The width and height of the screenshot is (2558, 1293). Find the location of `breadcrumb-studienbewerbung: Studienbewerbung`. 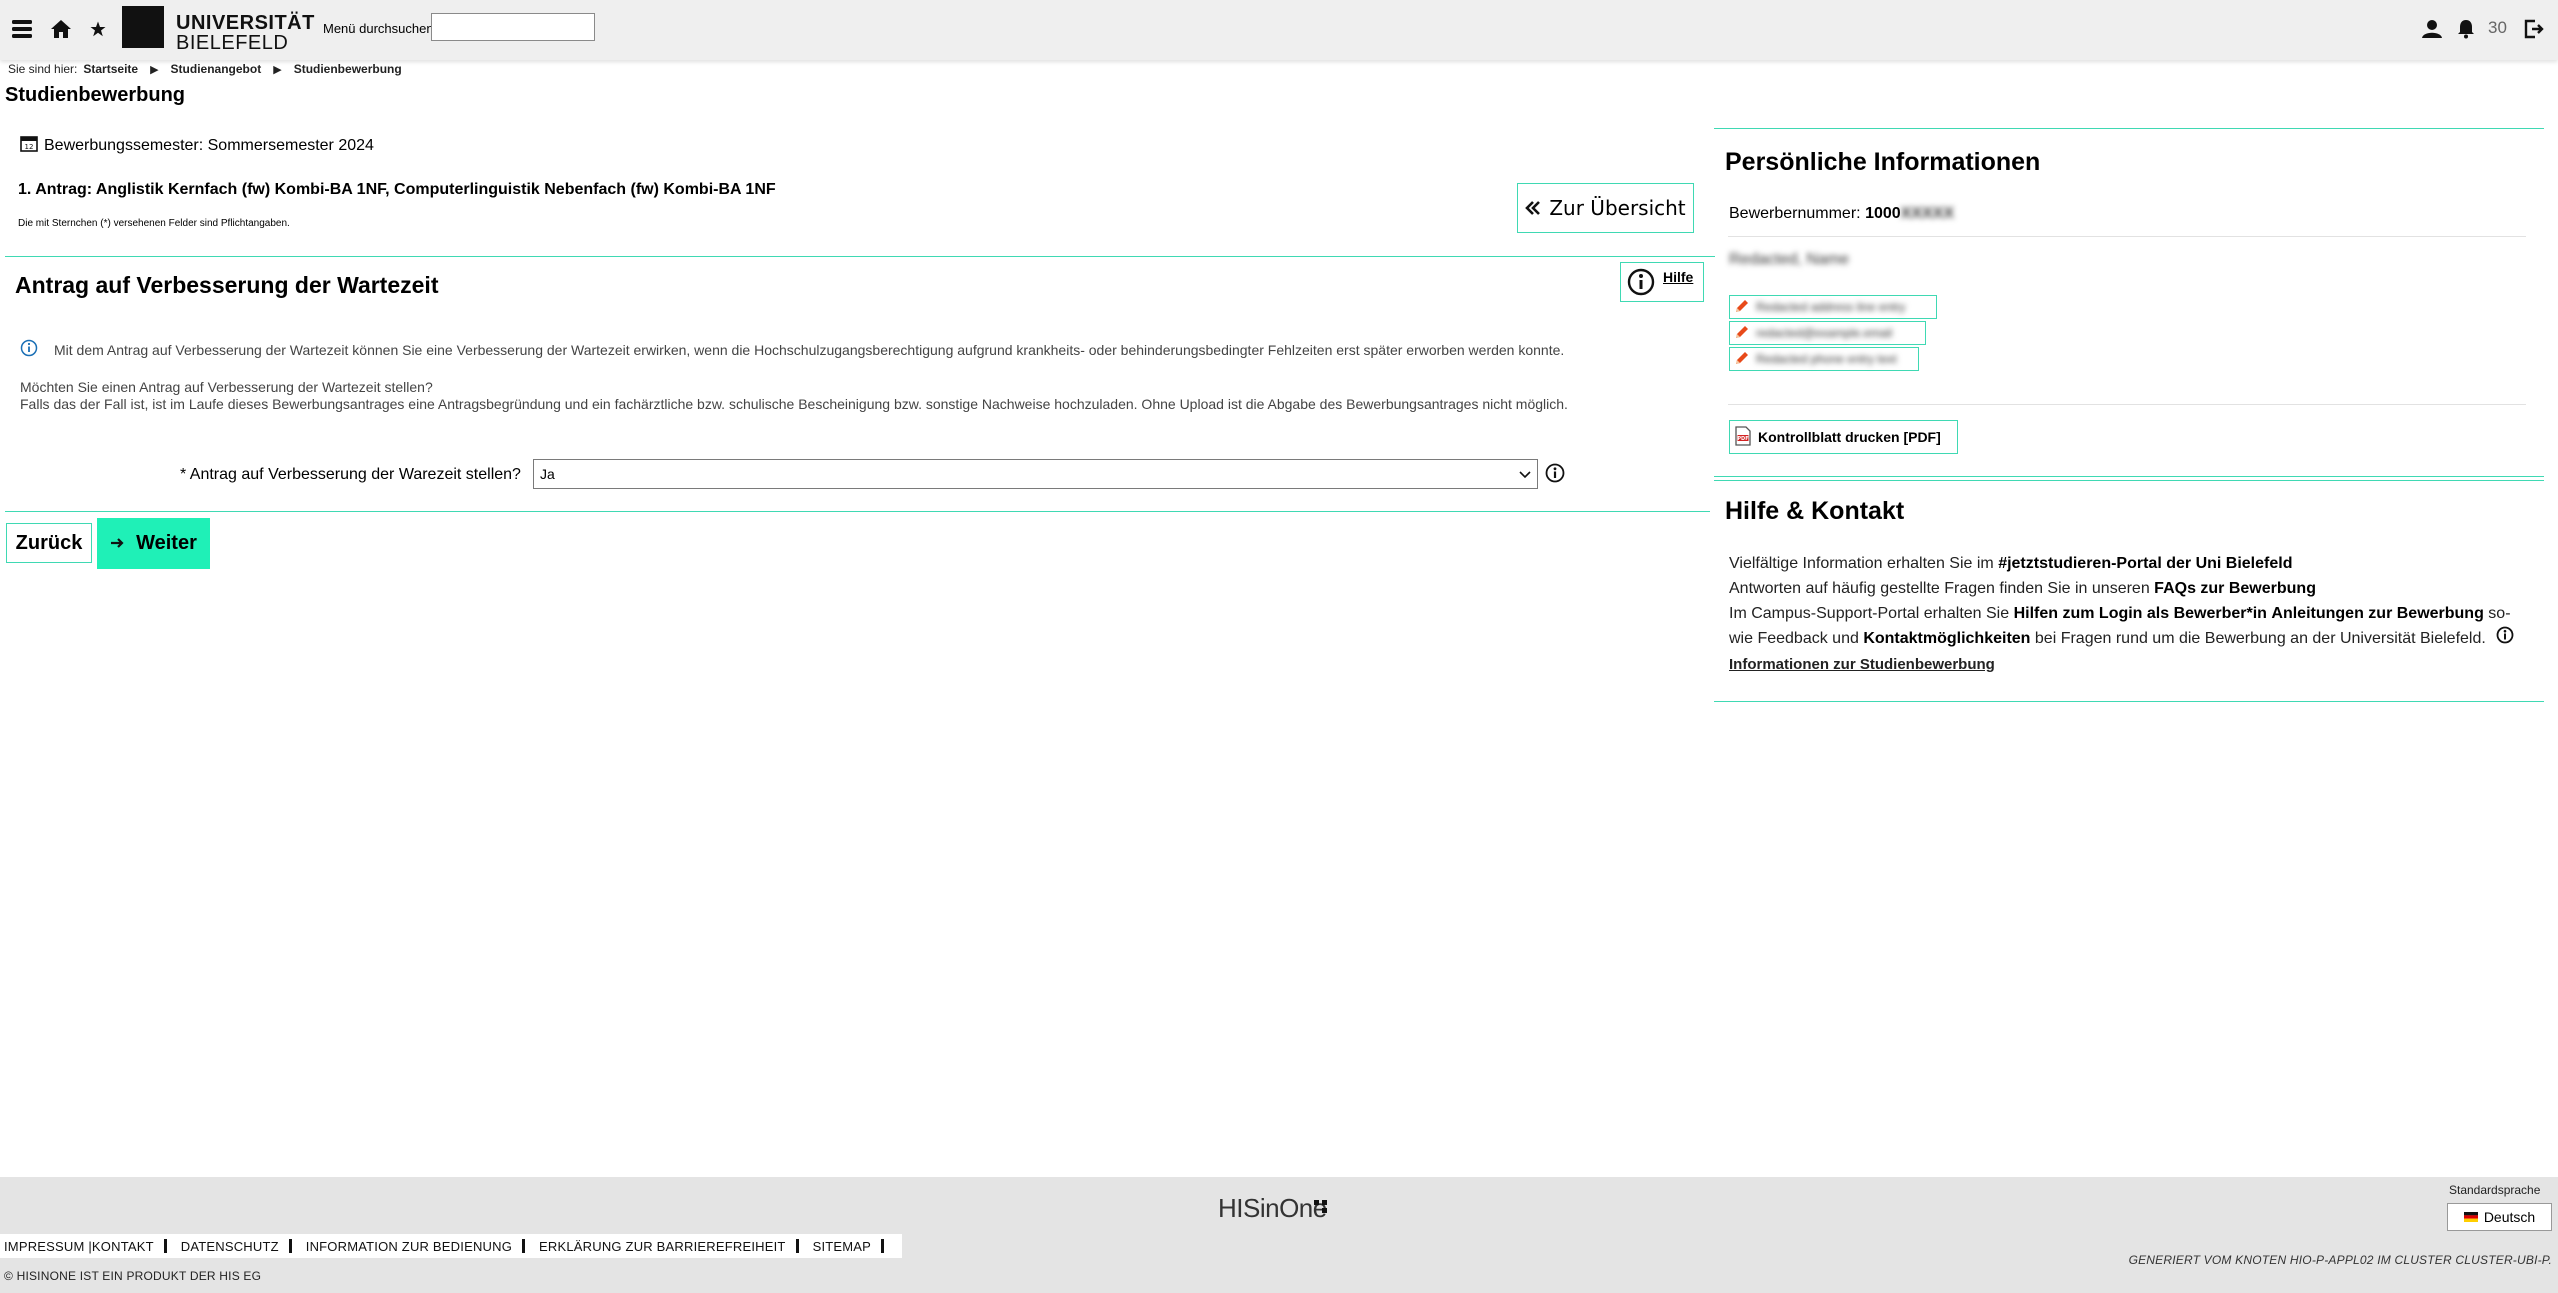

breadcrumb-studienbewerbung: Studienbewerbung is located at coordinates (348, 69).